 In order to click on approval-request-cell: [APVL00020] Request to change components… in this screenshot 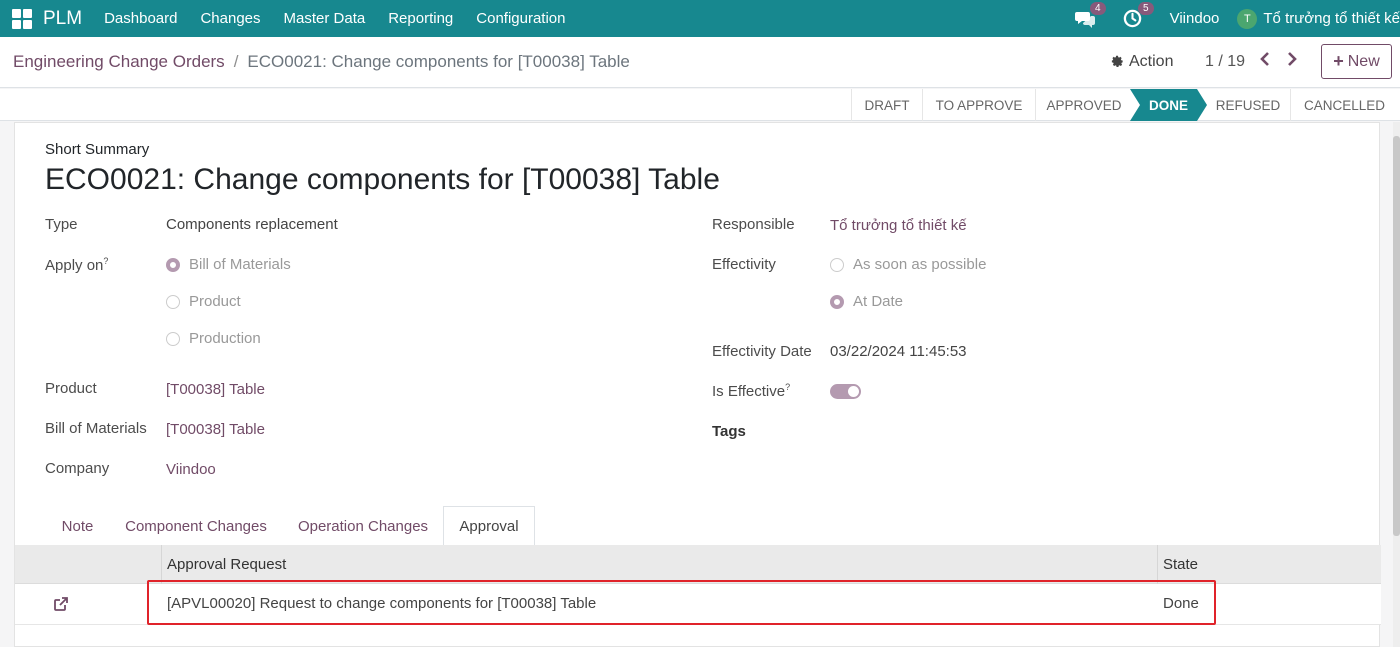, I will do `click(382, 603)`.